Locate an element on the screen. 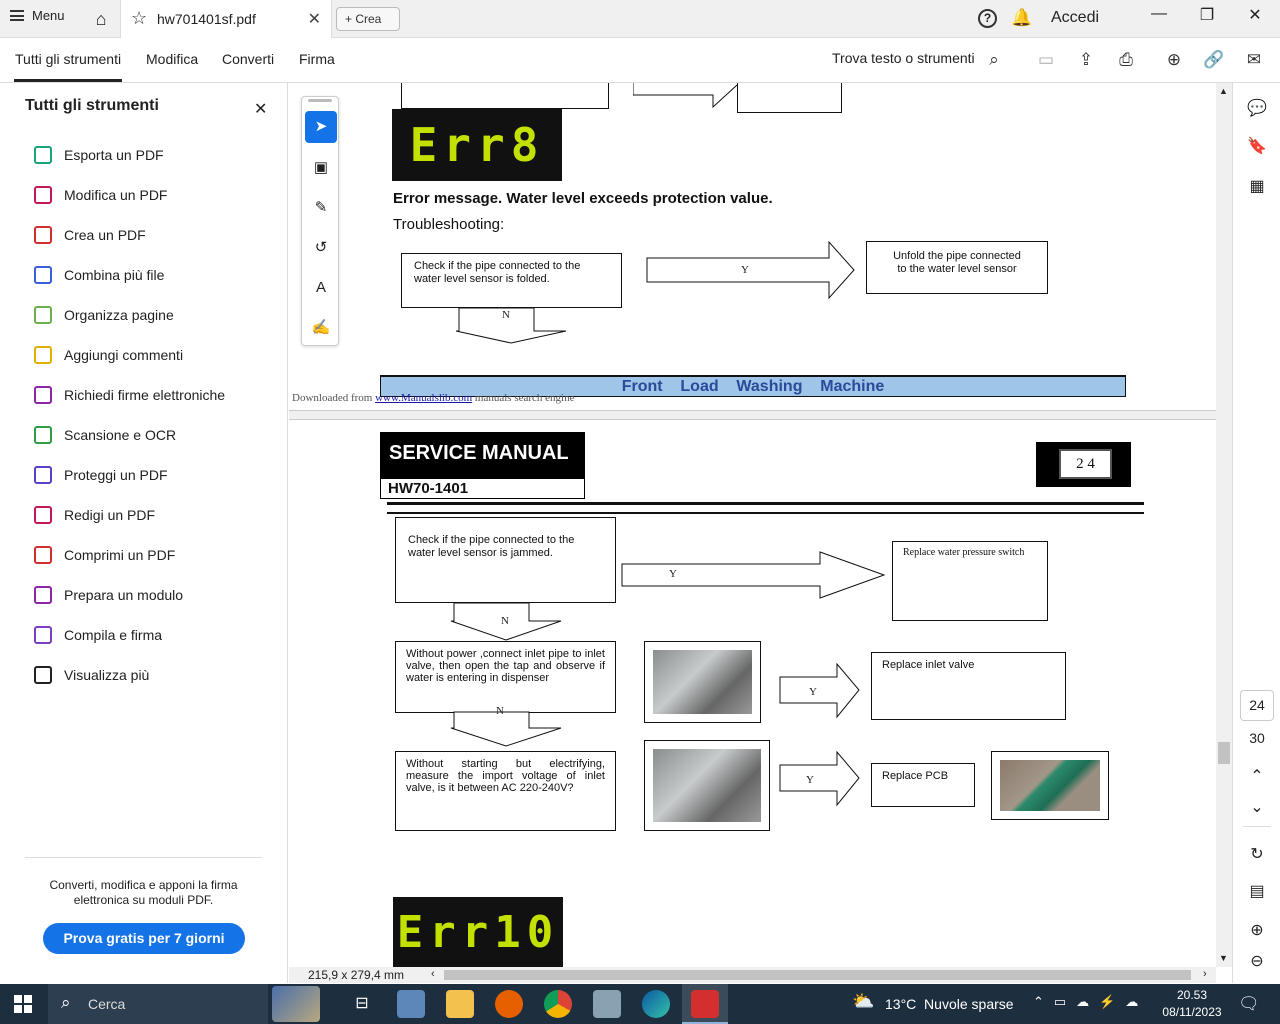 This screenshot has height=1024, width=1280. email-icon: ✉ is located at coordinates (1254, 60).